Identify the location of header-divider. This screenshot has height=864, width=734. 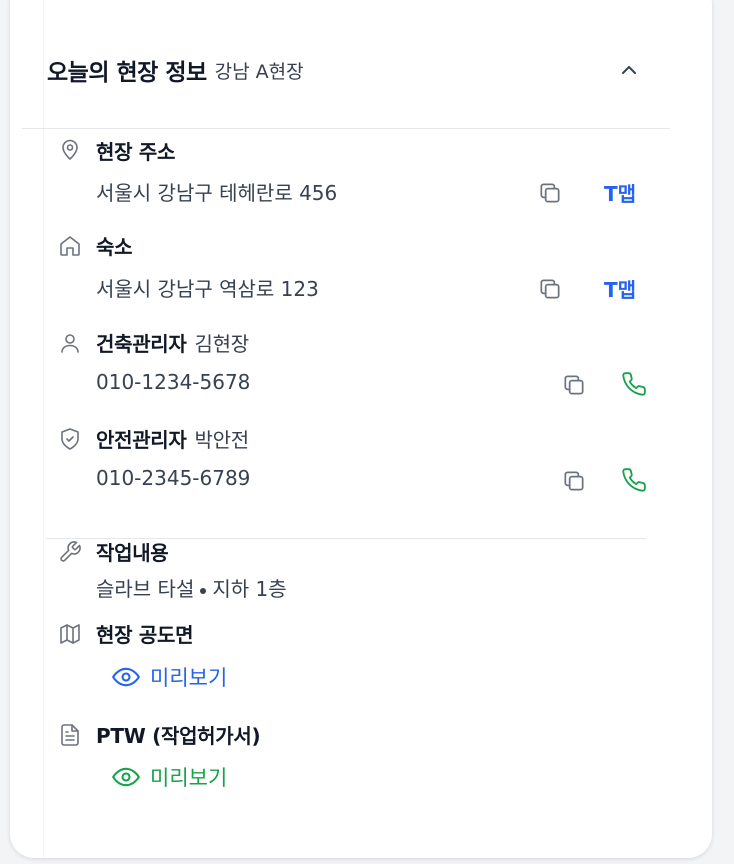
(346, 128).